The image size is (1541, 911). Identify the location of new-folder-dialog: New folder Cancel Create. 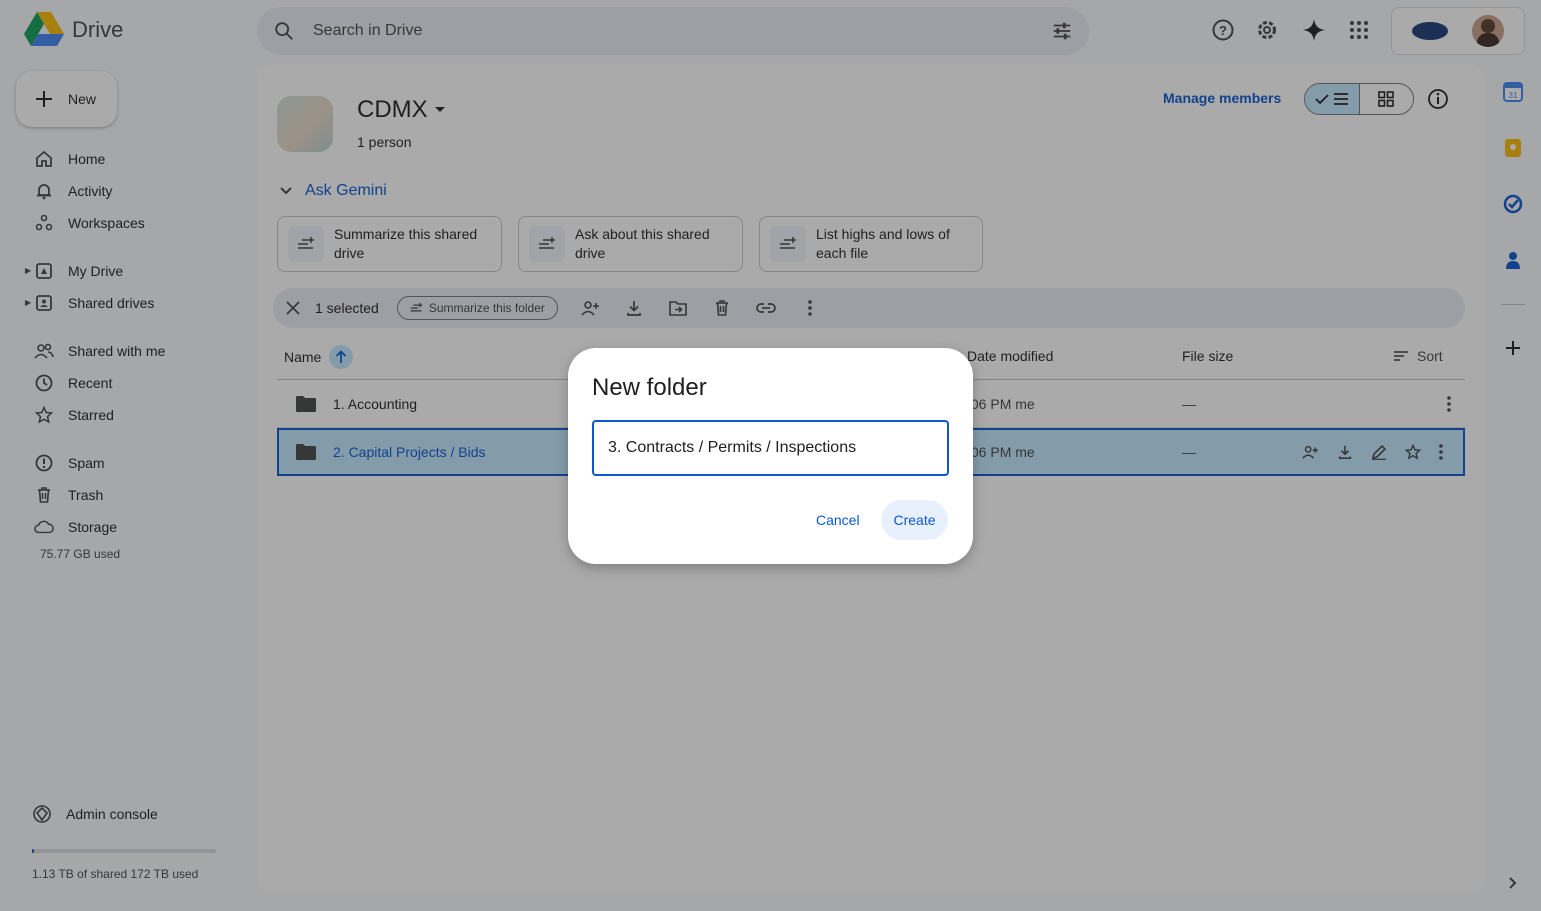
(770, 456).